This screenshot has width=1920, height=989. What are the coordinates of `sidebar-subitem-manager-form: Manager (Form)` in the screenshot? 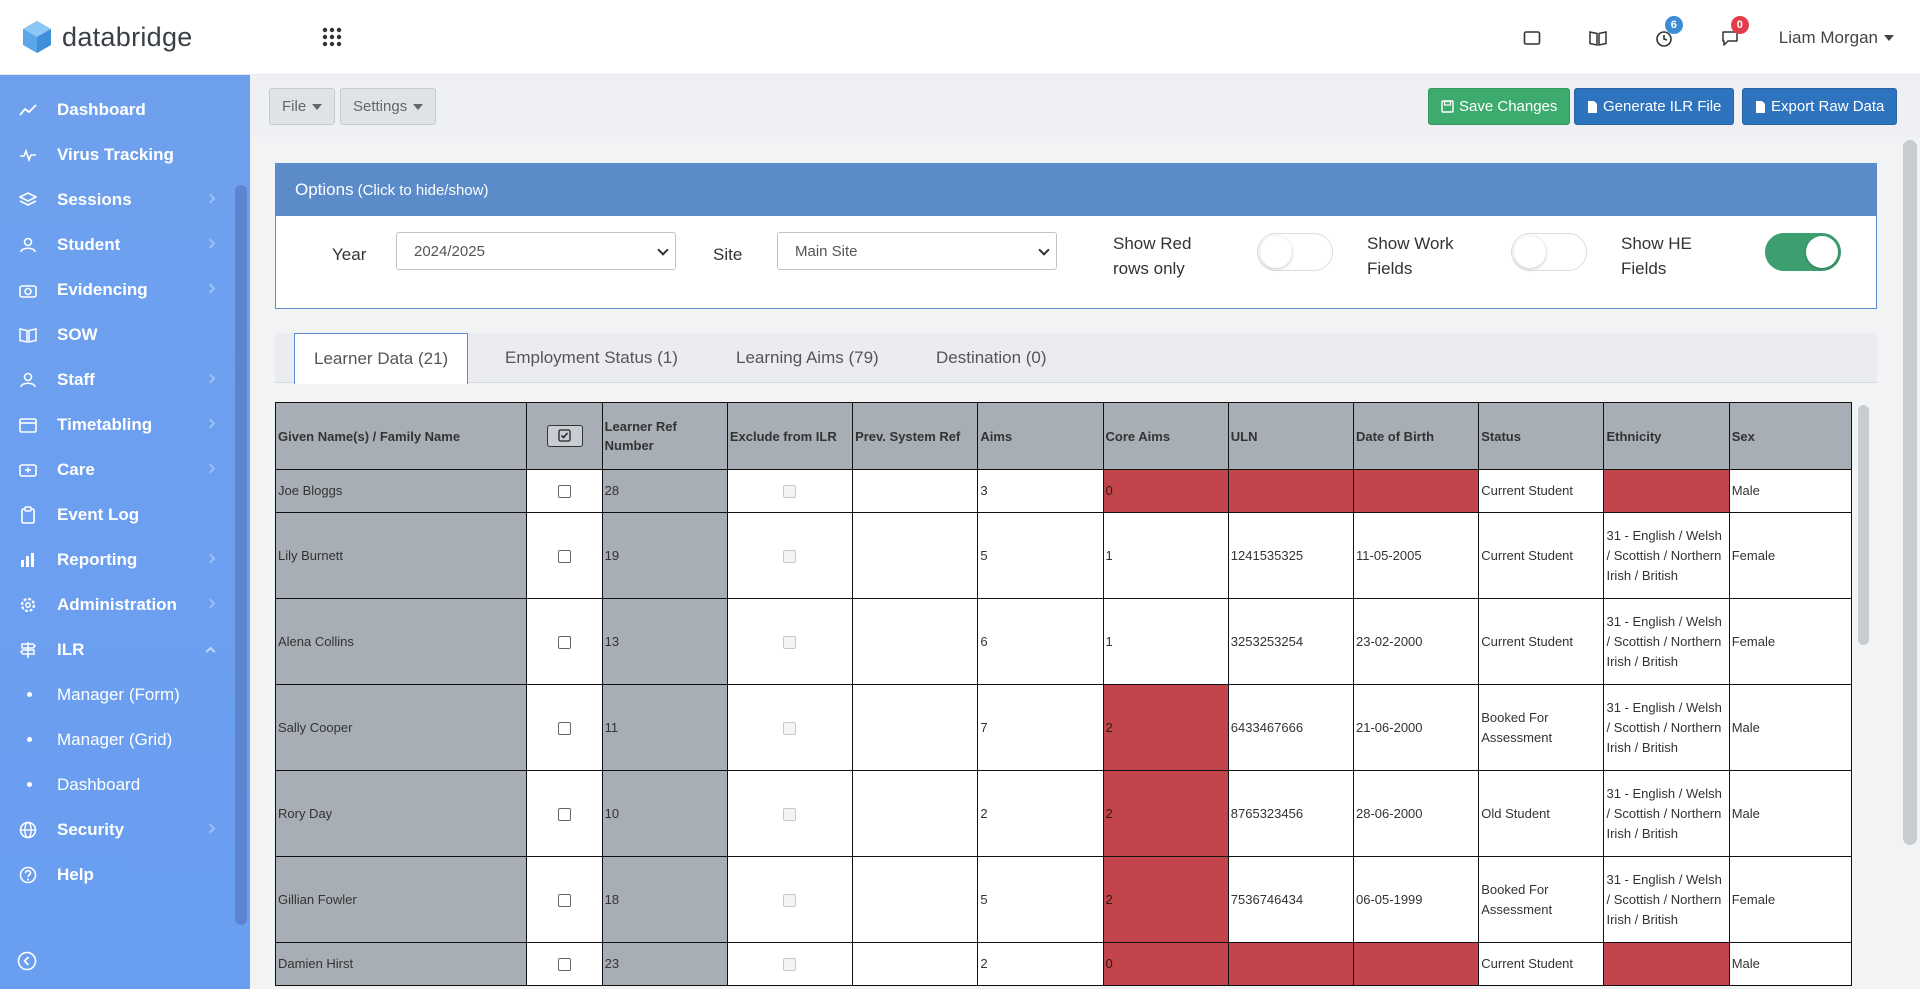 It's located at (116, 694).